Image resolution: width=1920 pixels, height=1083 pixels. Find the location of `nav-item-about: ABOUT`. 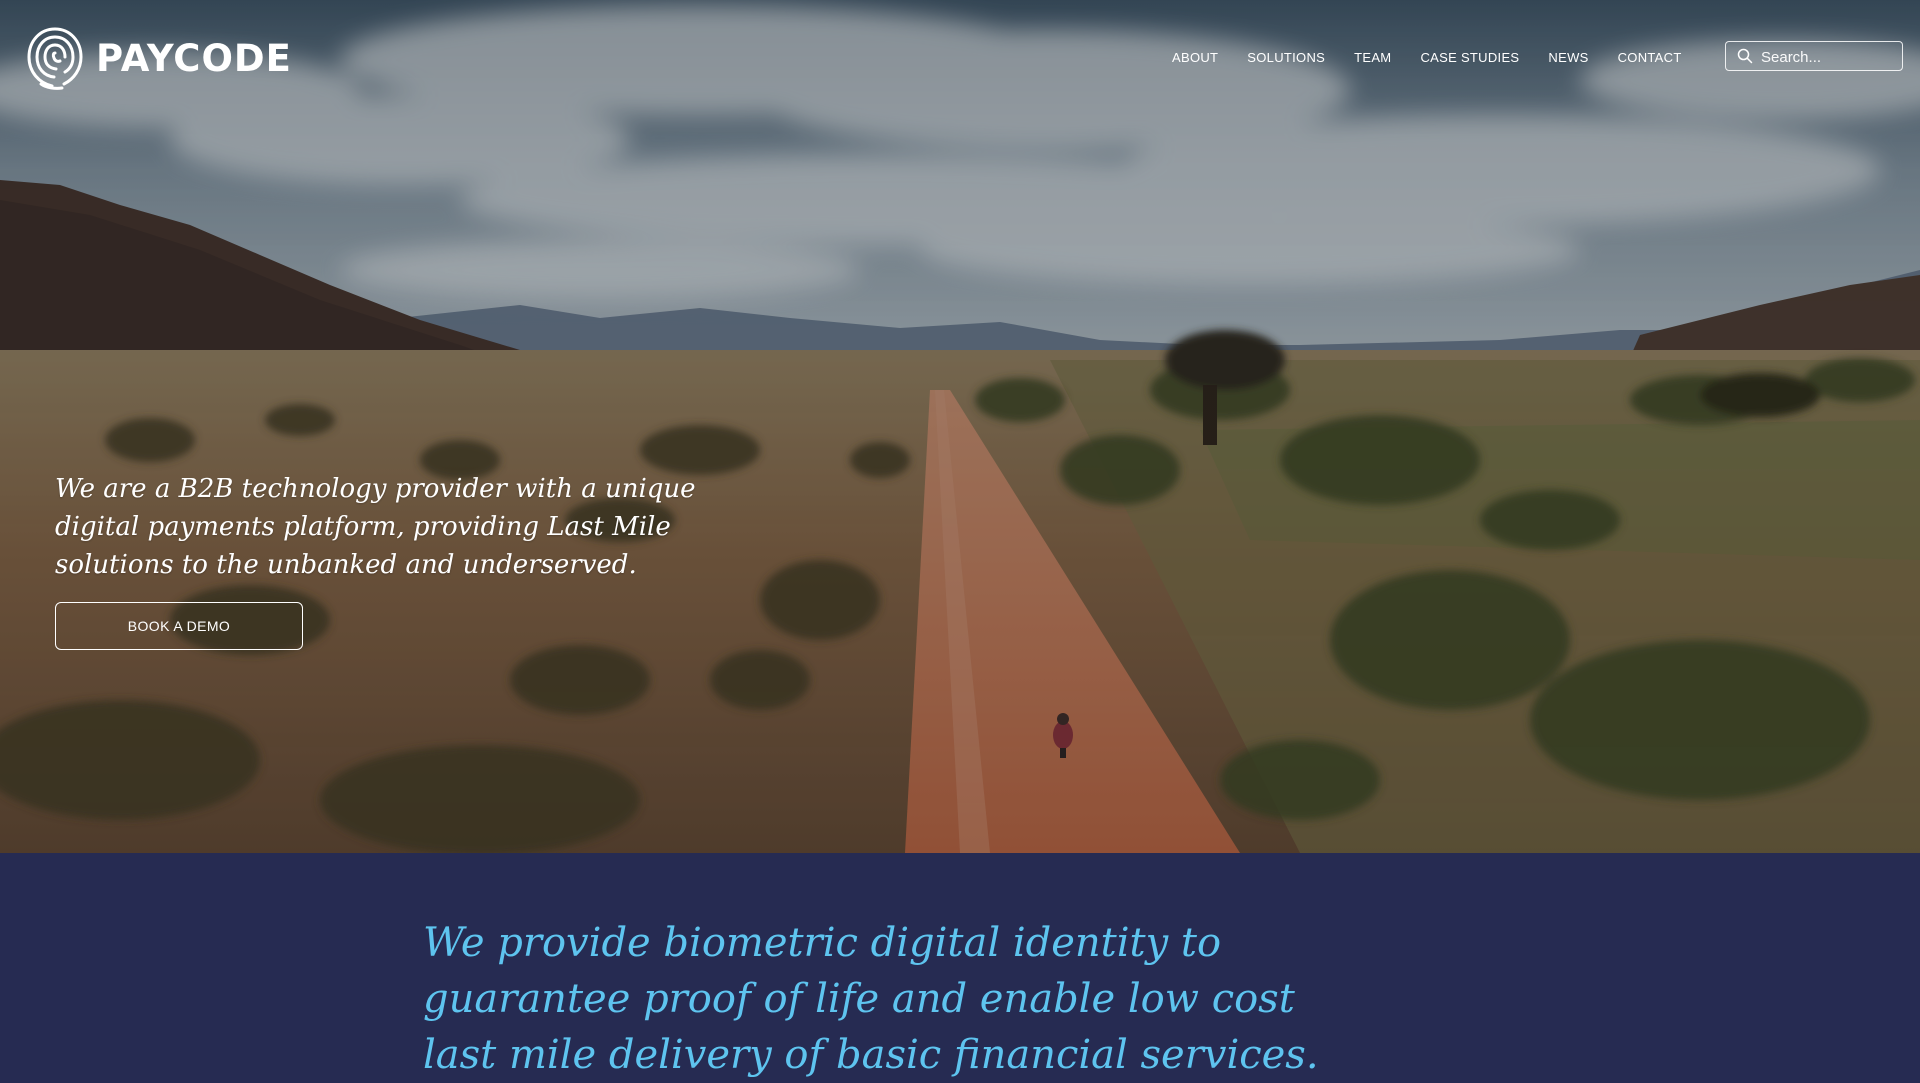

nav-item-about: ABOUT is located at coordinates (1195, 57).